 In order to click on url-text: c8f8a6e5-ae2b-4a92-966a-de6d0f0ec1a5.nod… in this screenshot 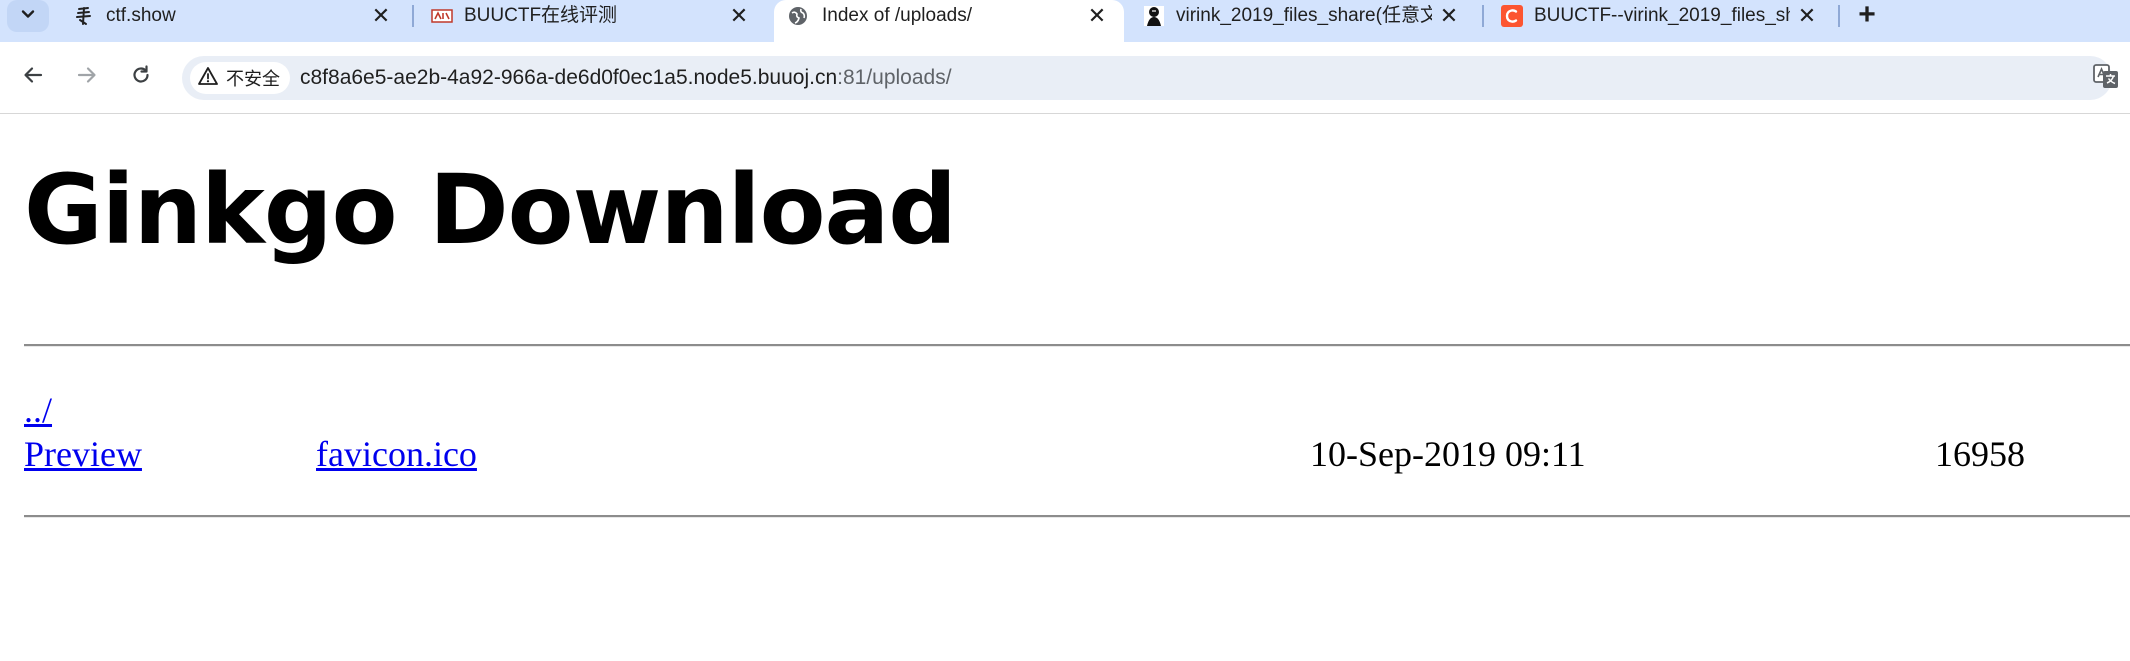, I will do `click(626, 78)`.